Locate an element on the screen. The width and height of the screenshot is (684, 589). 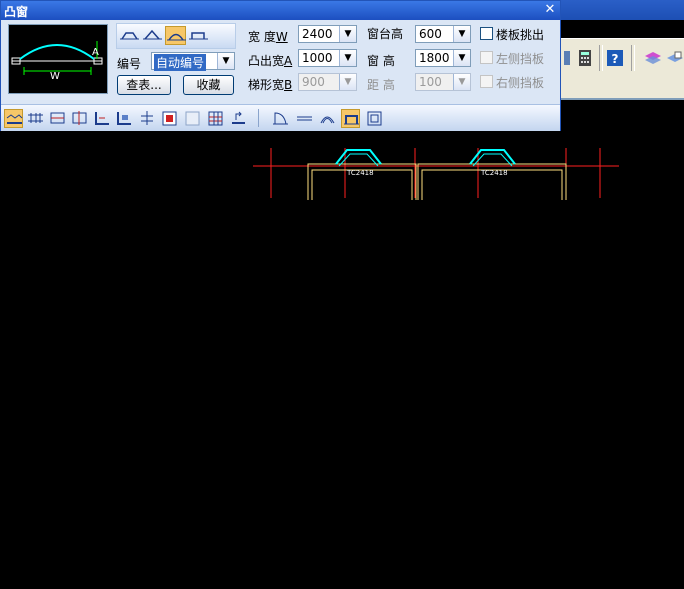
opening-type-icon is located at coordinates (374, 118).